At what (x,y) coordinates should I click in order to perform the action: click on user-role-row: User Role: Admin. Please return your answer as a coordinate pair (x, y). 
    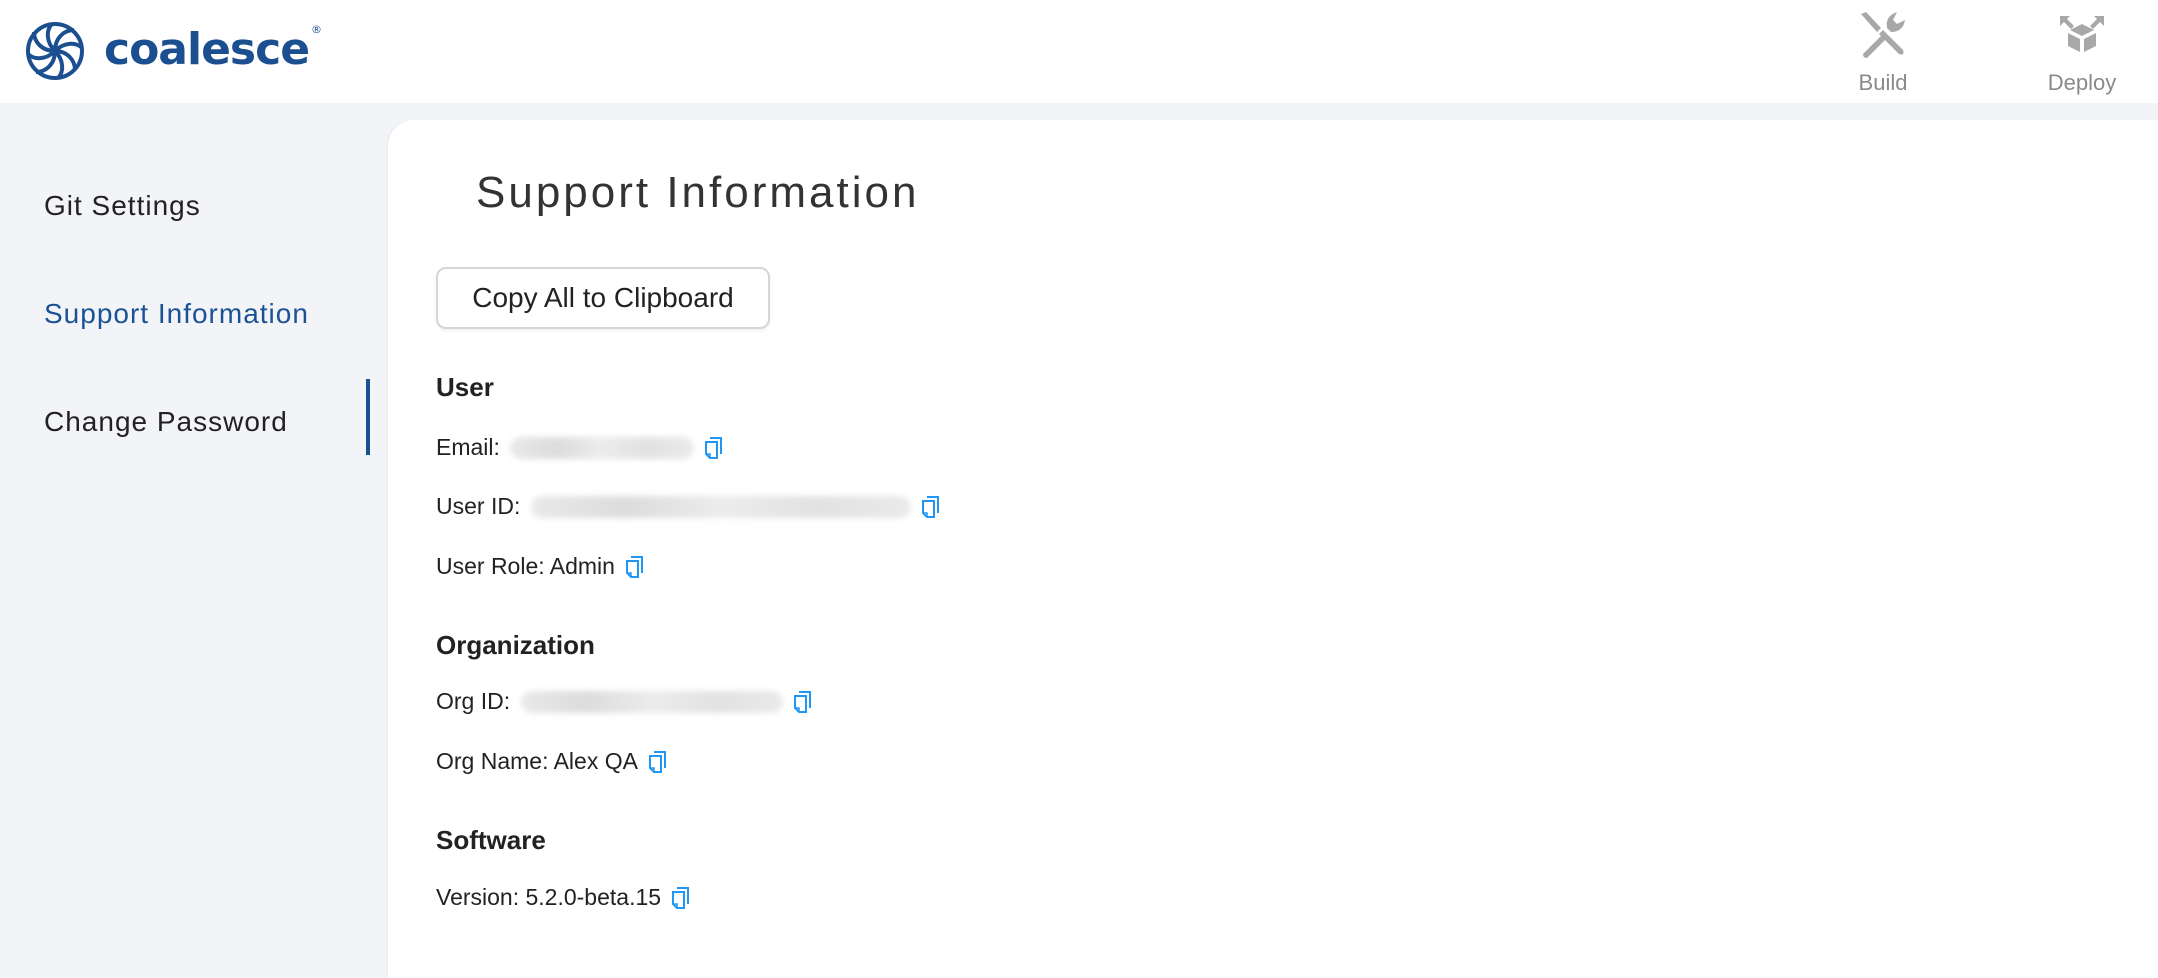
    Looking at the image, I should click on (540, 566).